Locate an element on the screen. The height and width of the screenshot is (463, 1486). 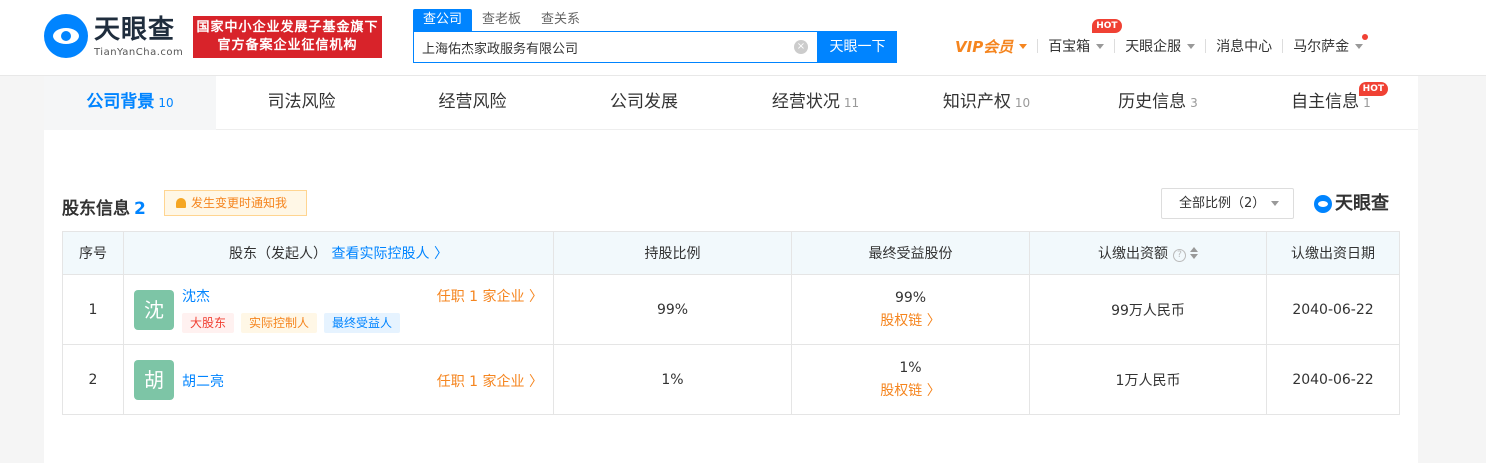
chain-label: 股权链 is located at coordinates (901, 320).